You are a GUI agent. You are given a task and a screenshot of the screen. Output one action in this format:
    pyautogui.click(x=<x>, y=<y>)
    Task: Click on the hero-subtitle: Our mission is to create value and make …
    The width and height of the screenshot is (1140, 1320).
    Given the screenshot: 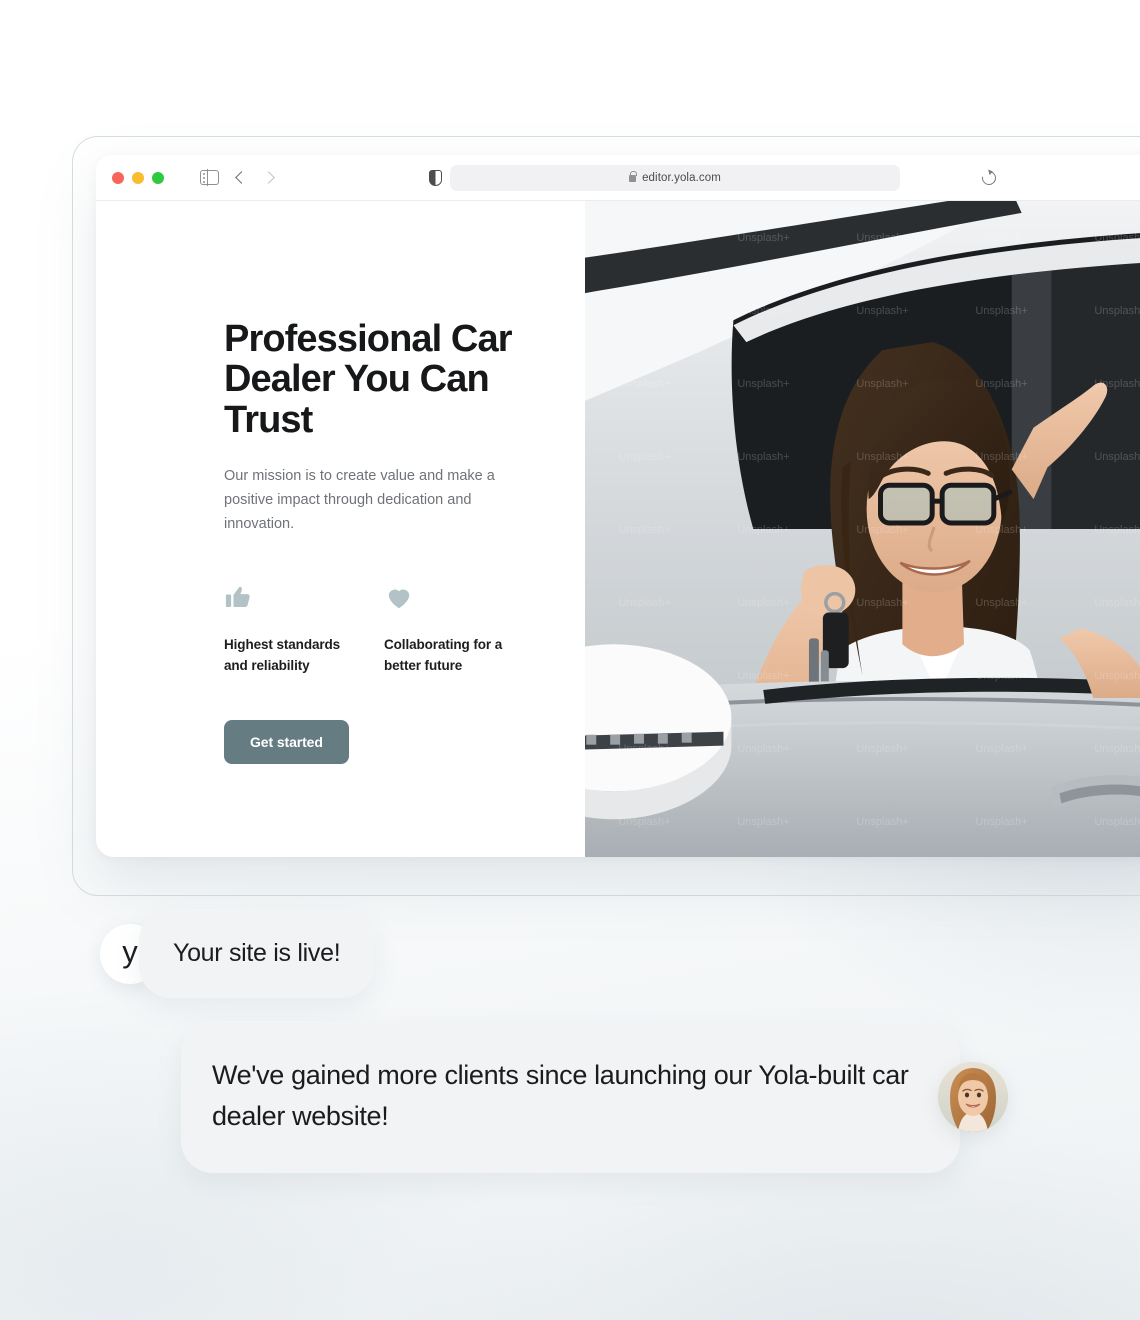 What is the action you would take?
    pyautogui.click(x=359, y=499)
    